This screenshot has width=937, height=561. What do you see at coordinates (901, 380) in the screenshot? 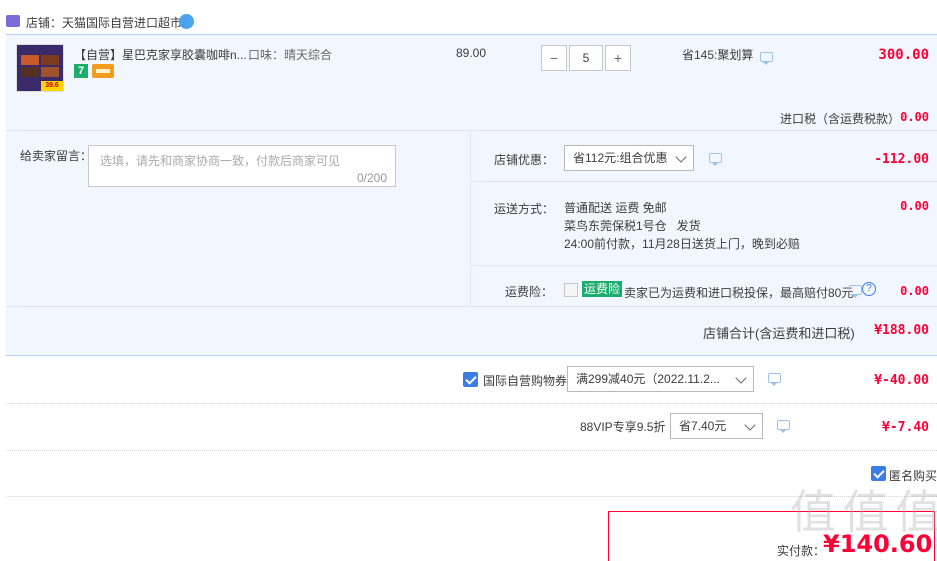
I see `coupon-value: ¥-40.00` at bounding box center [901, 380].